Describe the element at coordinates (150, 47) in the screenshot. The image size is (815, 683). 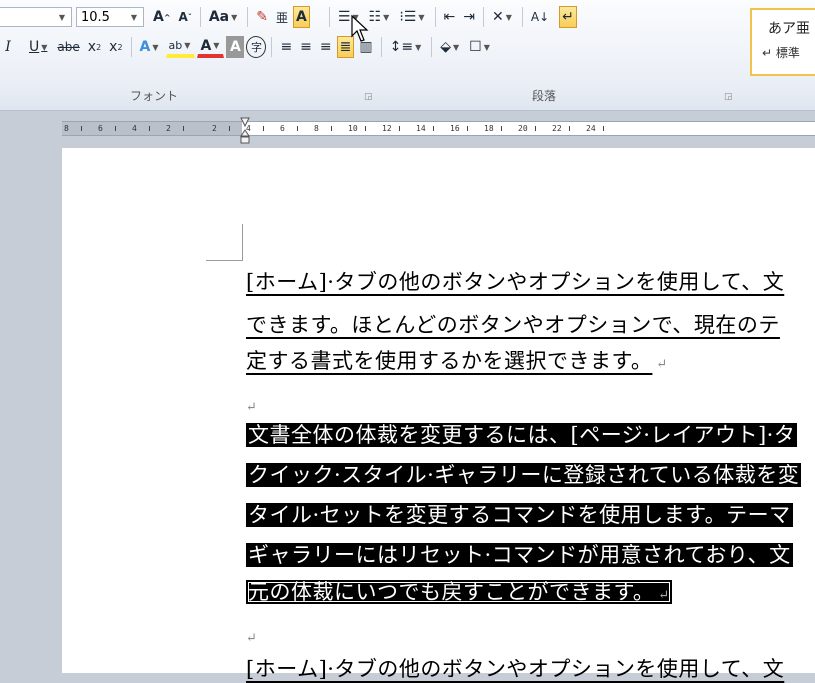
I see `text-effects-button: A ▼` at that location.